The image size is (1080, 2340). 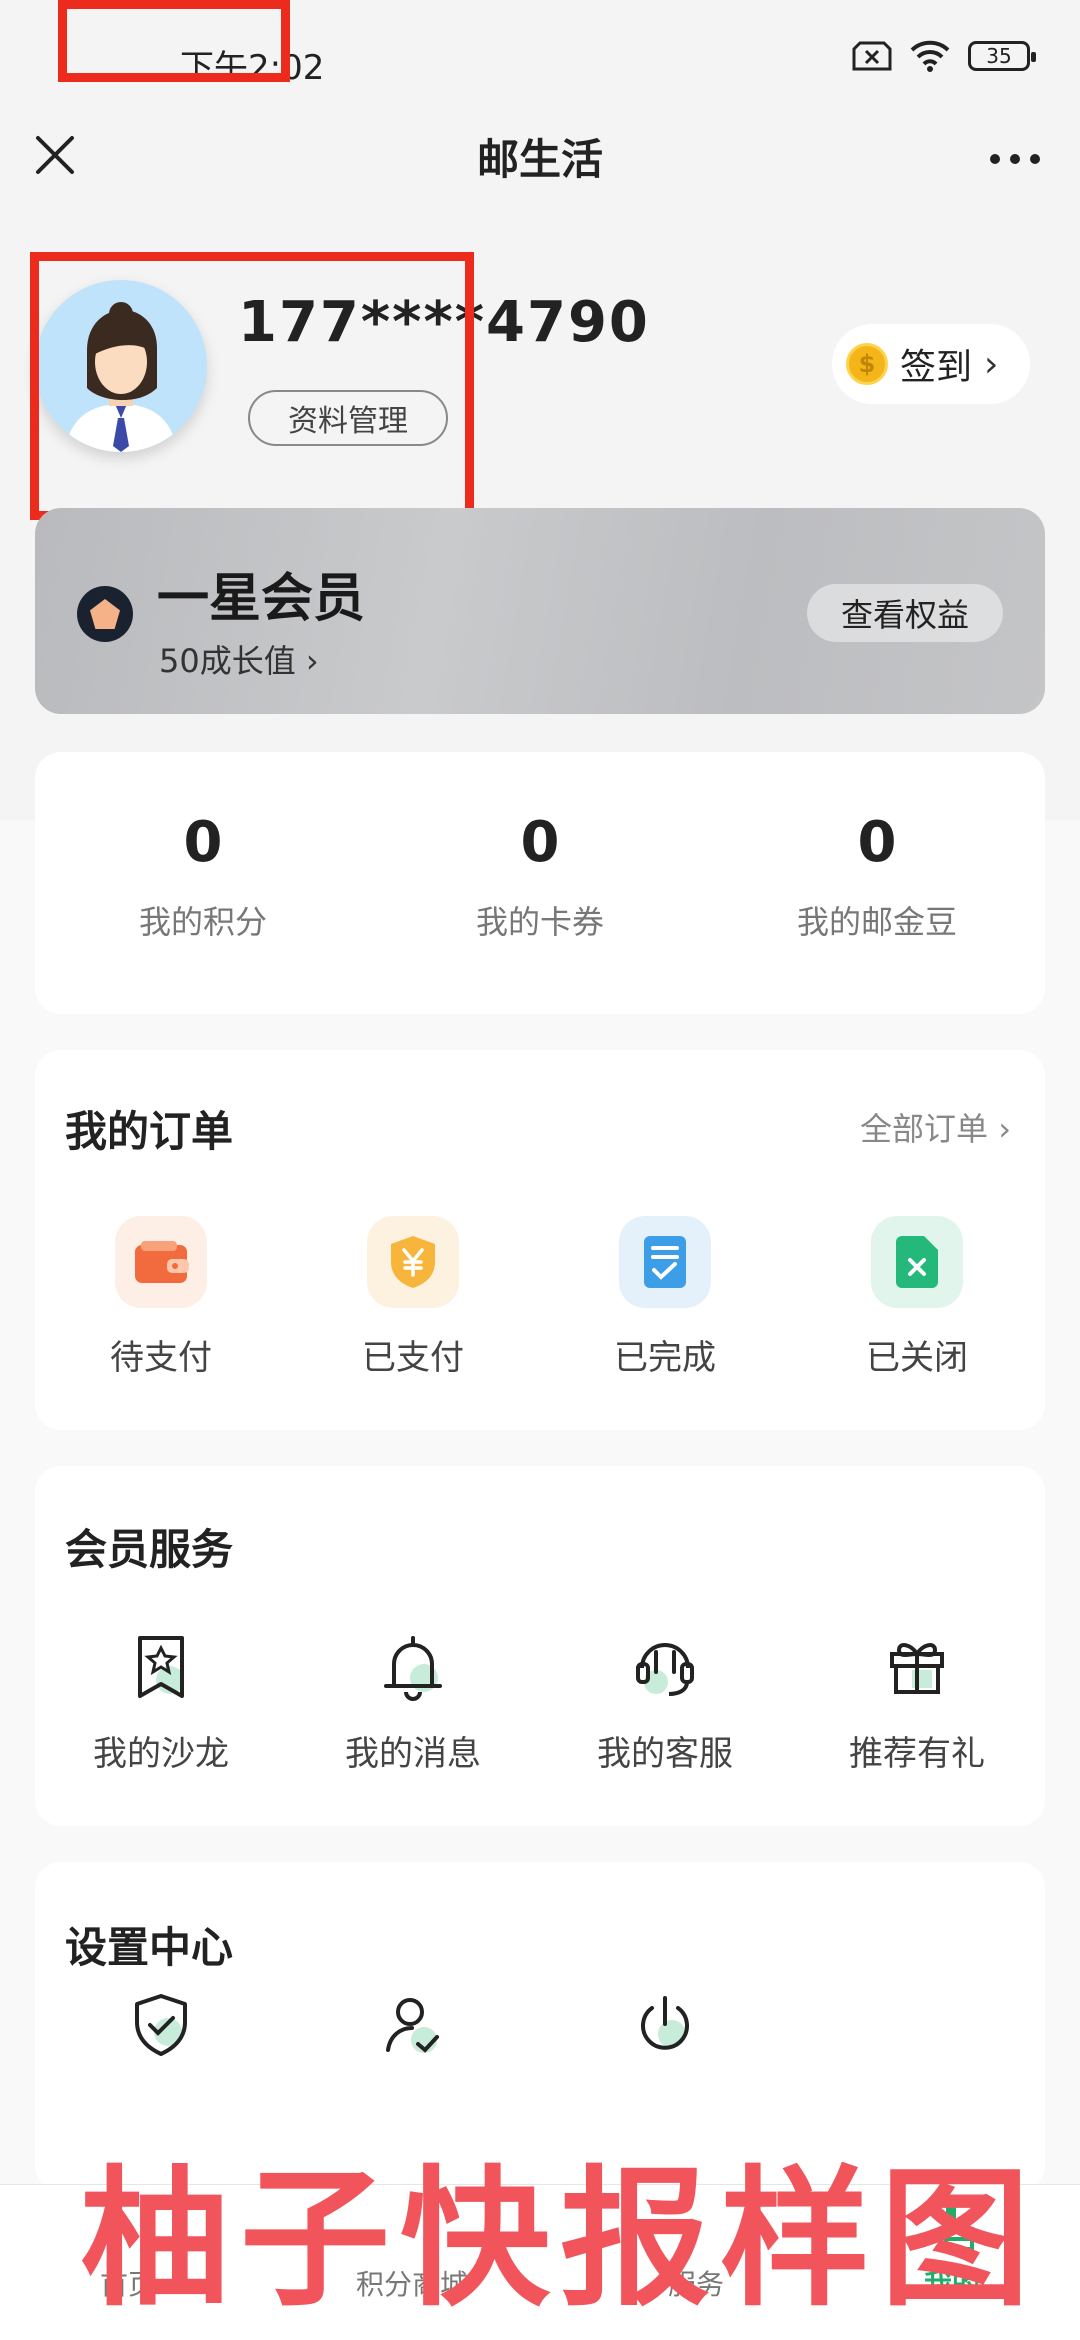 I want to click on growth-value-link: 50成长值 ›, so click(x=239, y=659).